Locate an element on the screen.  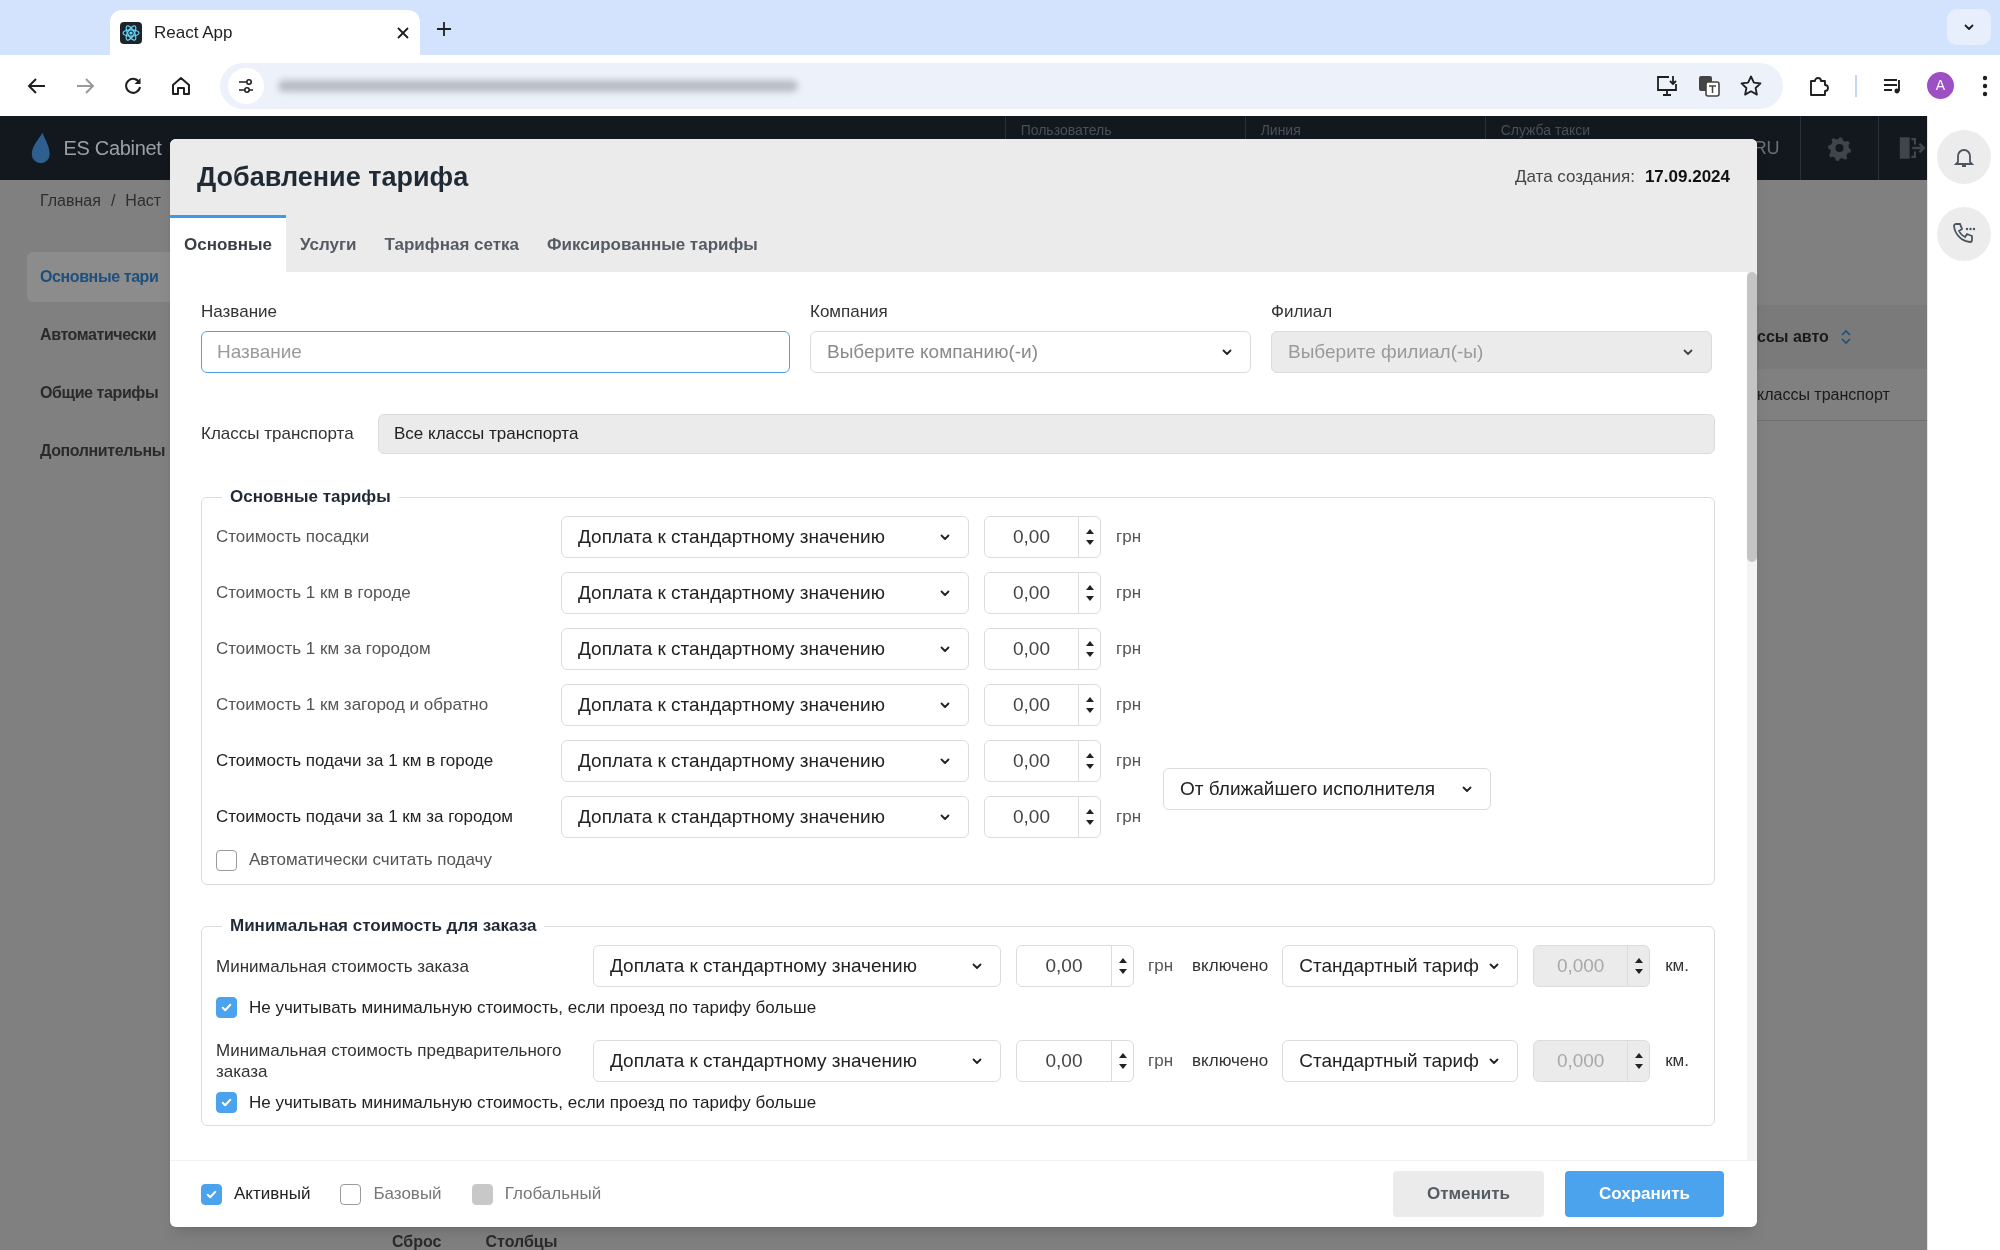
sidebar-item: Дополнительны is located at coordinates (98, 451).